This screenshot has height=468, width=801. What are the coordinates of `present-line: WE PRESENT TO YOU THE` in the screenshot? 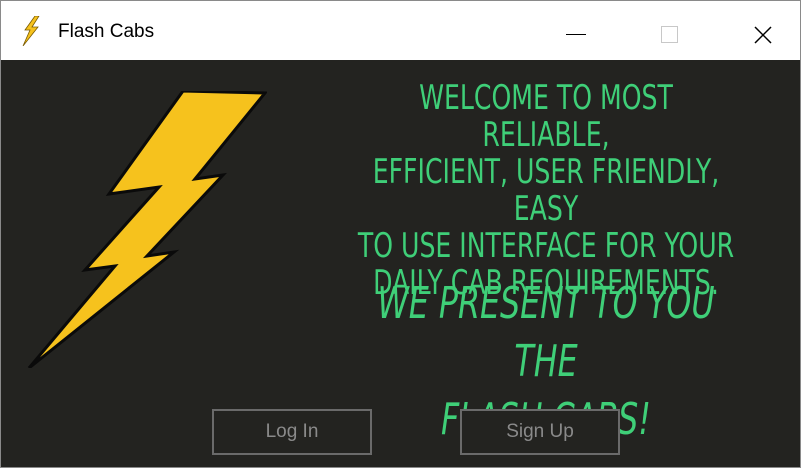 It's located at (546, 332).